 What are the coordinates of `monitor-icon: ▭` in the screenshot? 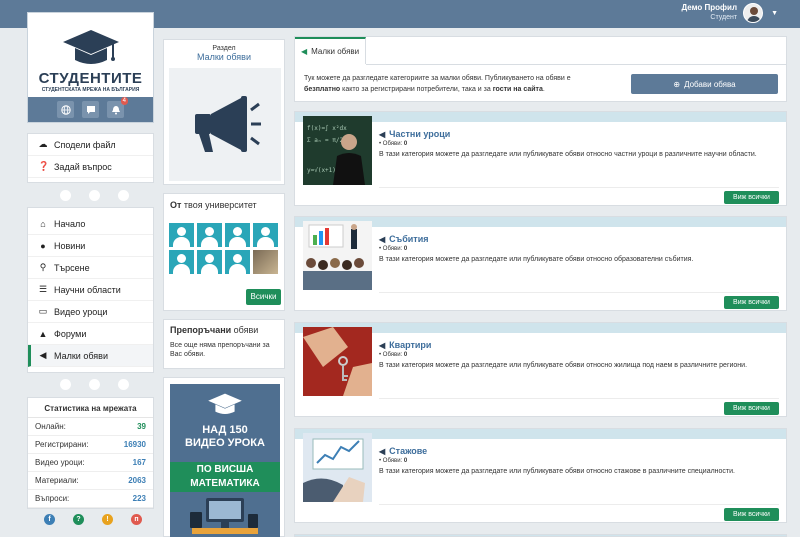 It's located at (43, 311).